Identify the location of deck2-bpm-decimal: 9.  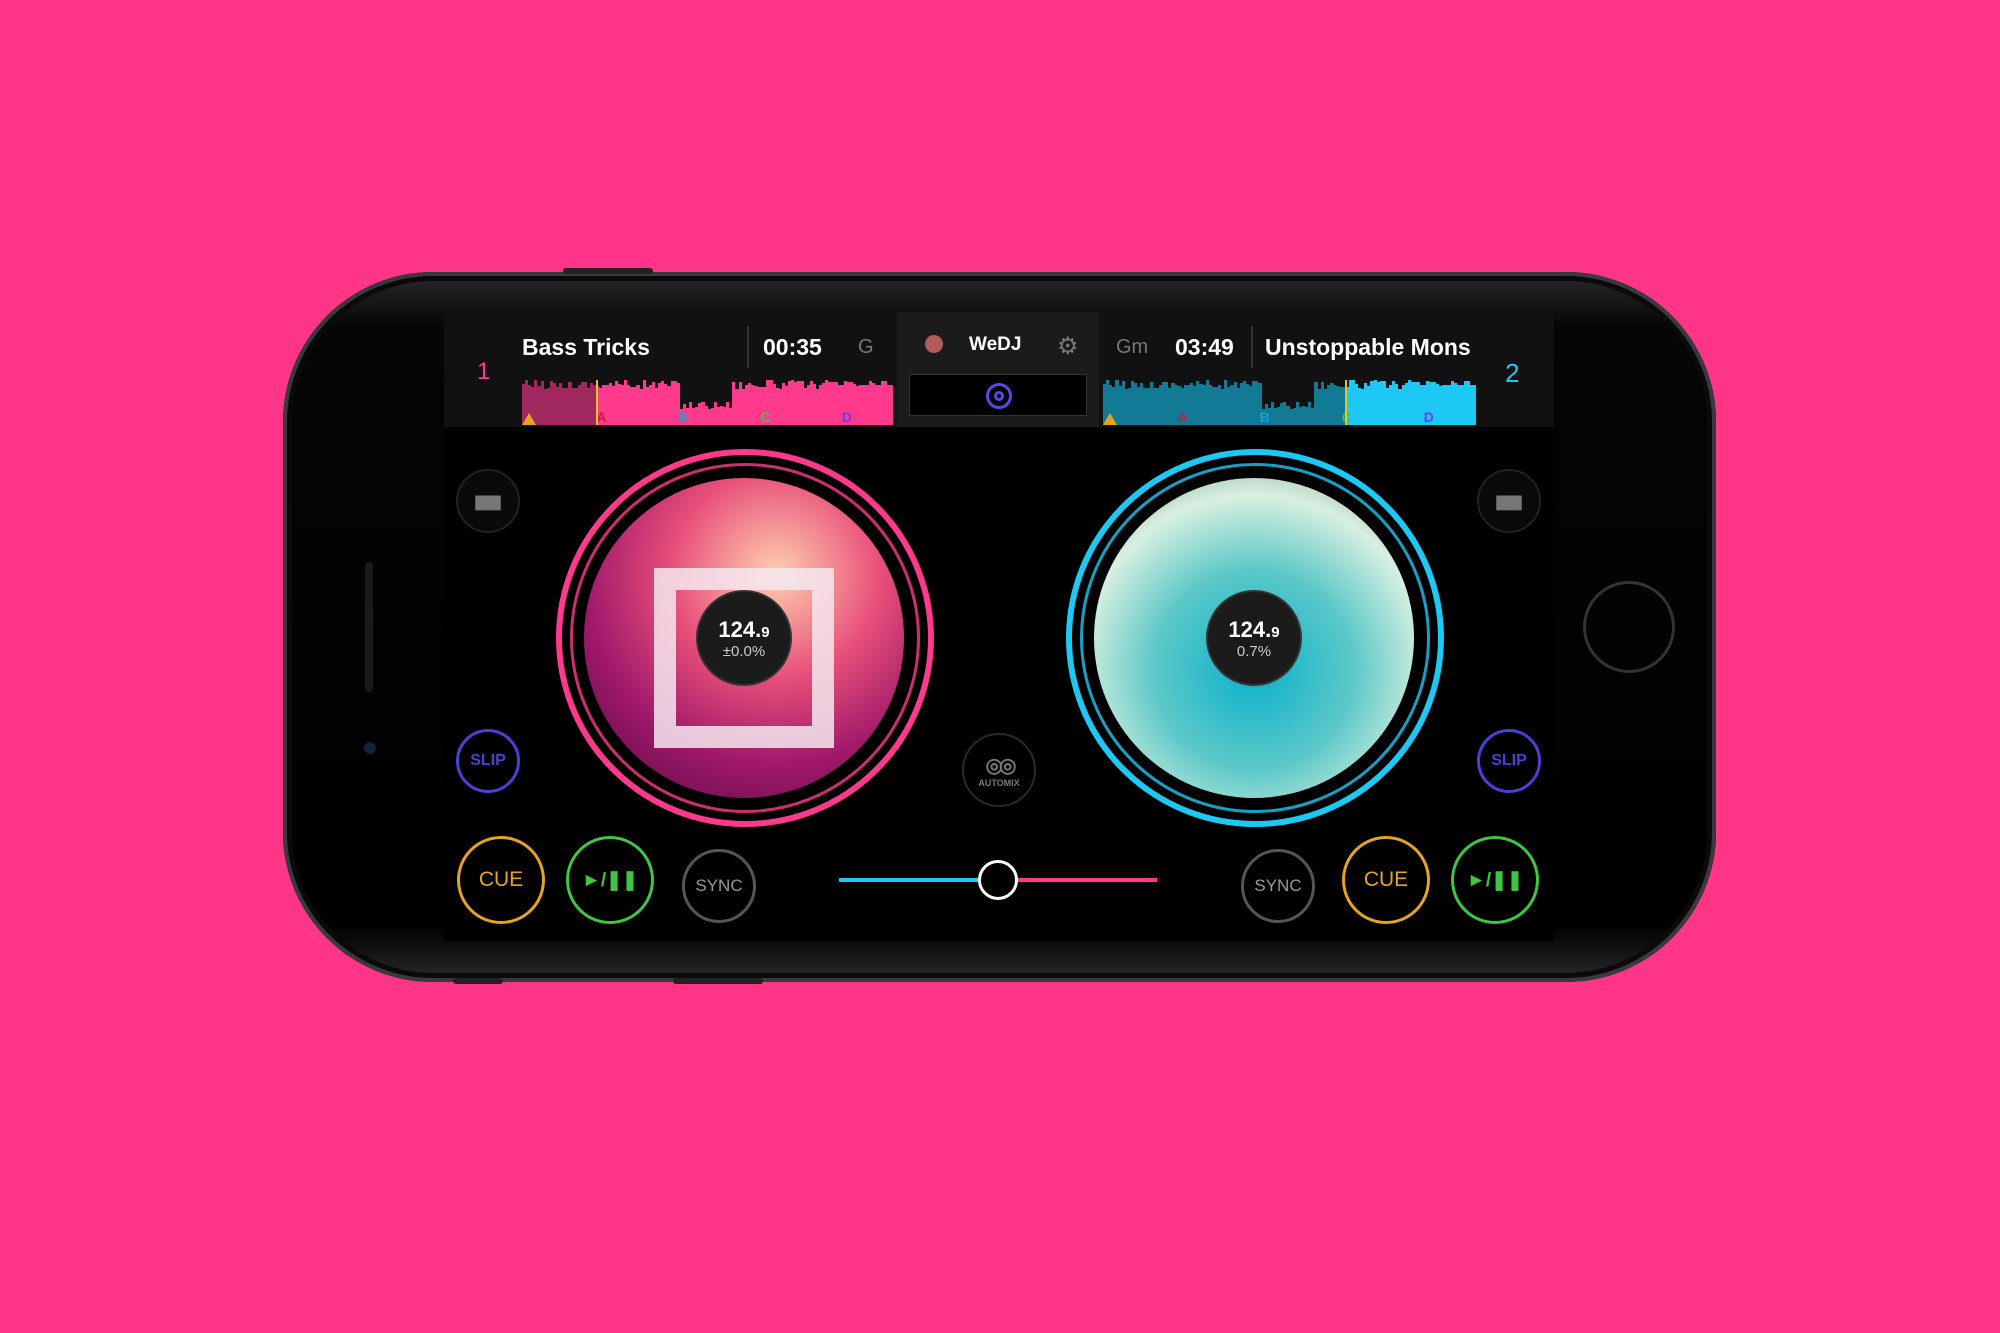
(1275, 632).